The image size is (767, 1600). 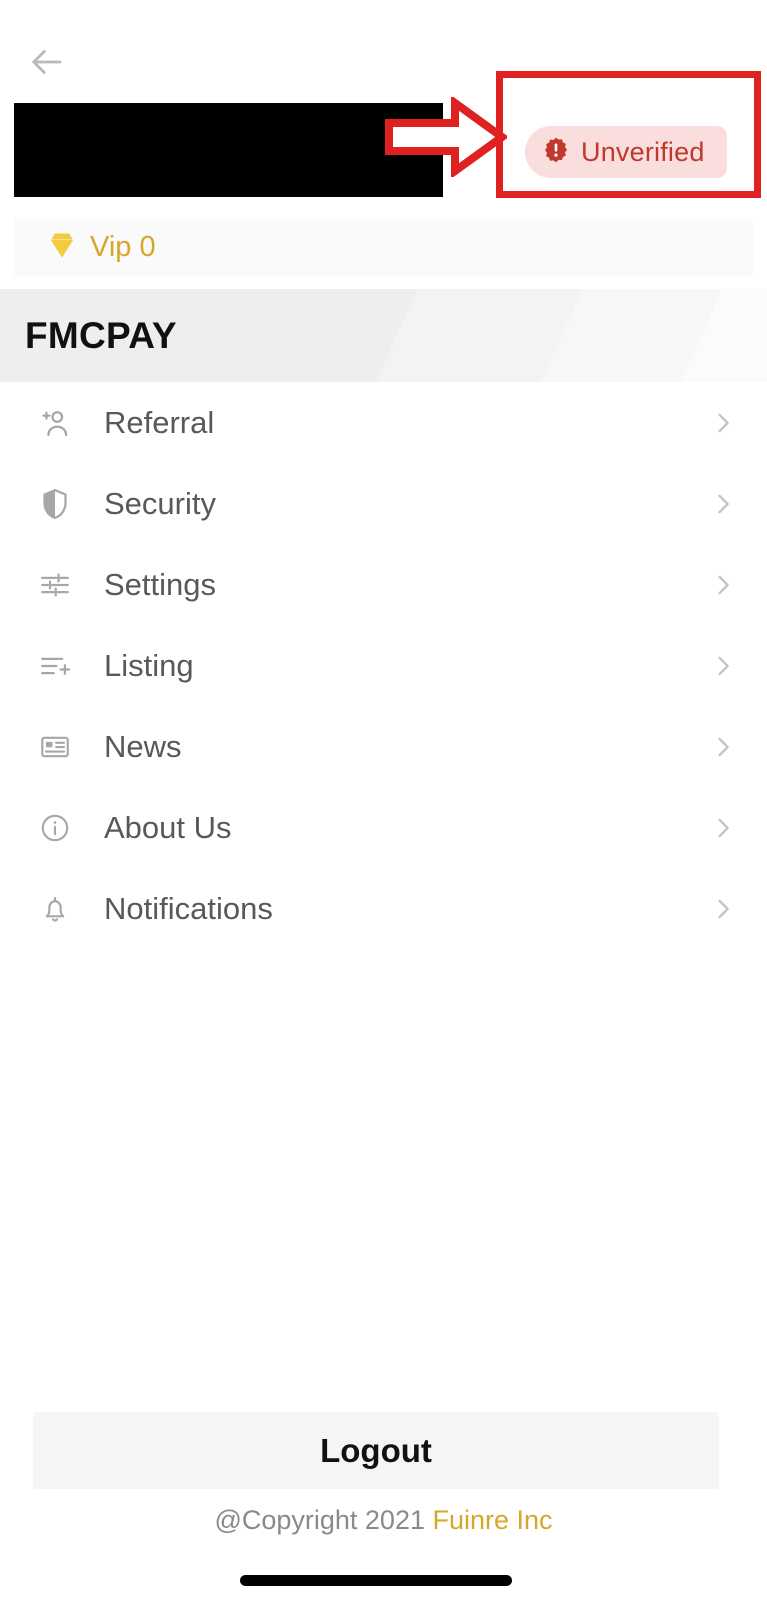 What do you see at coordinates (383, 503) in the screenshot?
I see `menu-item-security: Security` at bounding box center [383, 503].